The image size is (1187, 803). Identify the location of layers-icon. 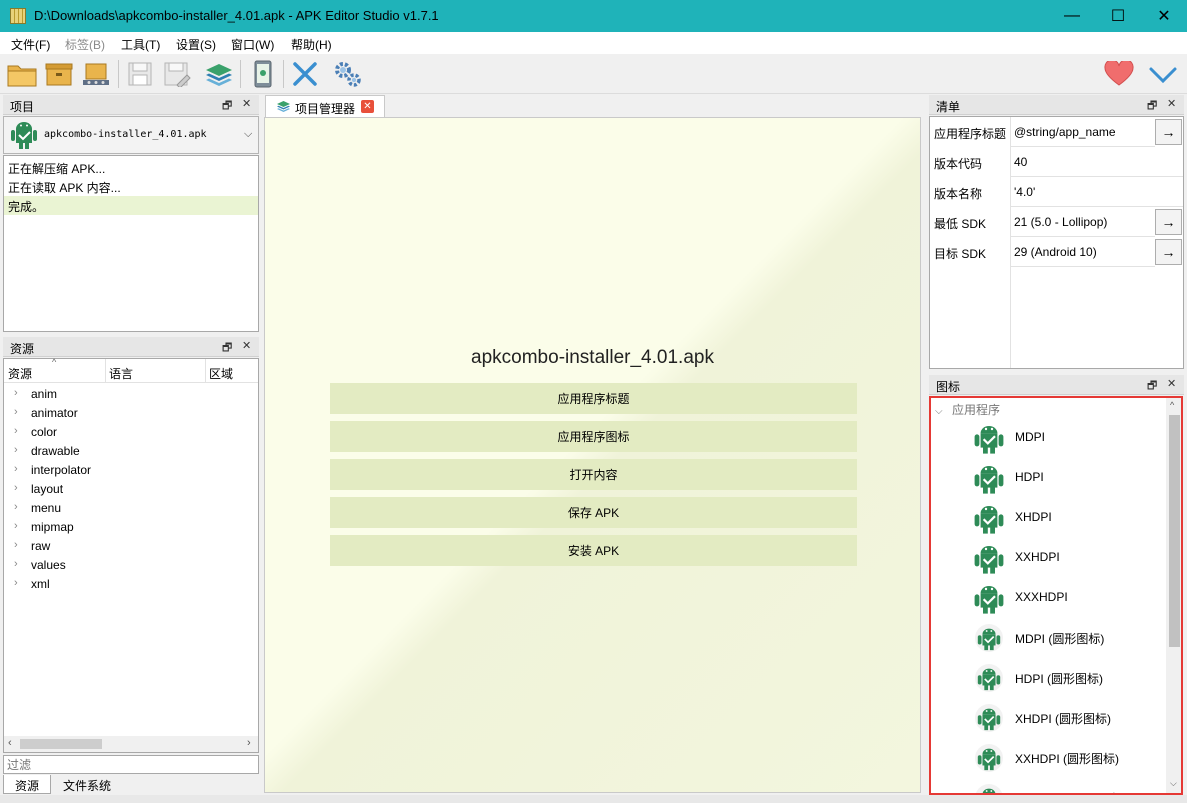
(219, 74).